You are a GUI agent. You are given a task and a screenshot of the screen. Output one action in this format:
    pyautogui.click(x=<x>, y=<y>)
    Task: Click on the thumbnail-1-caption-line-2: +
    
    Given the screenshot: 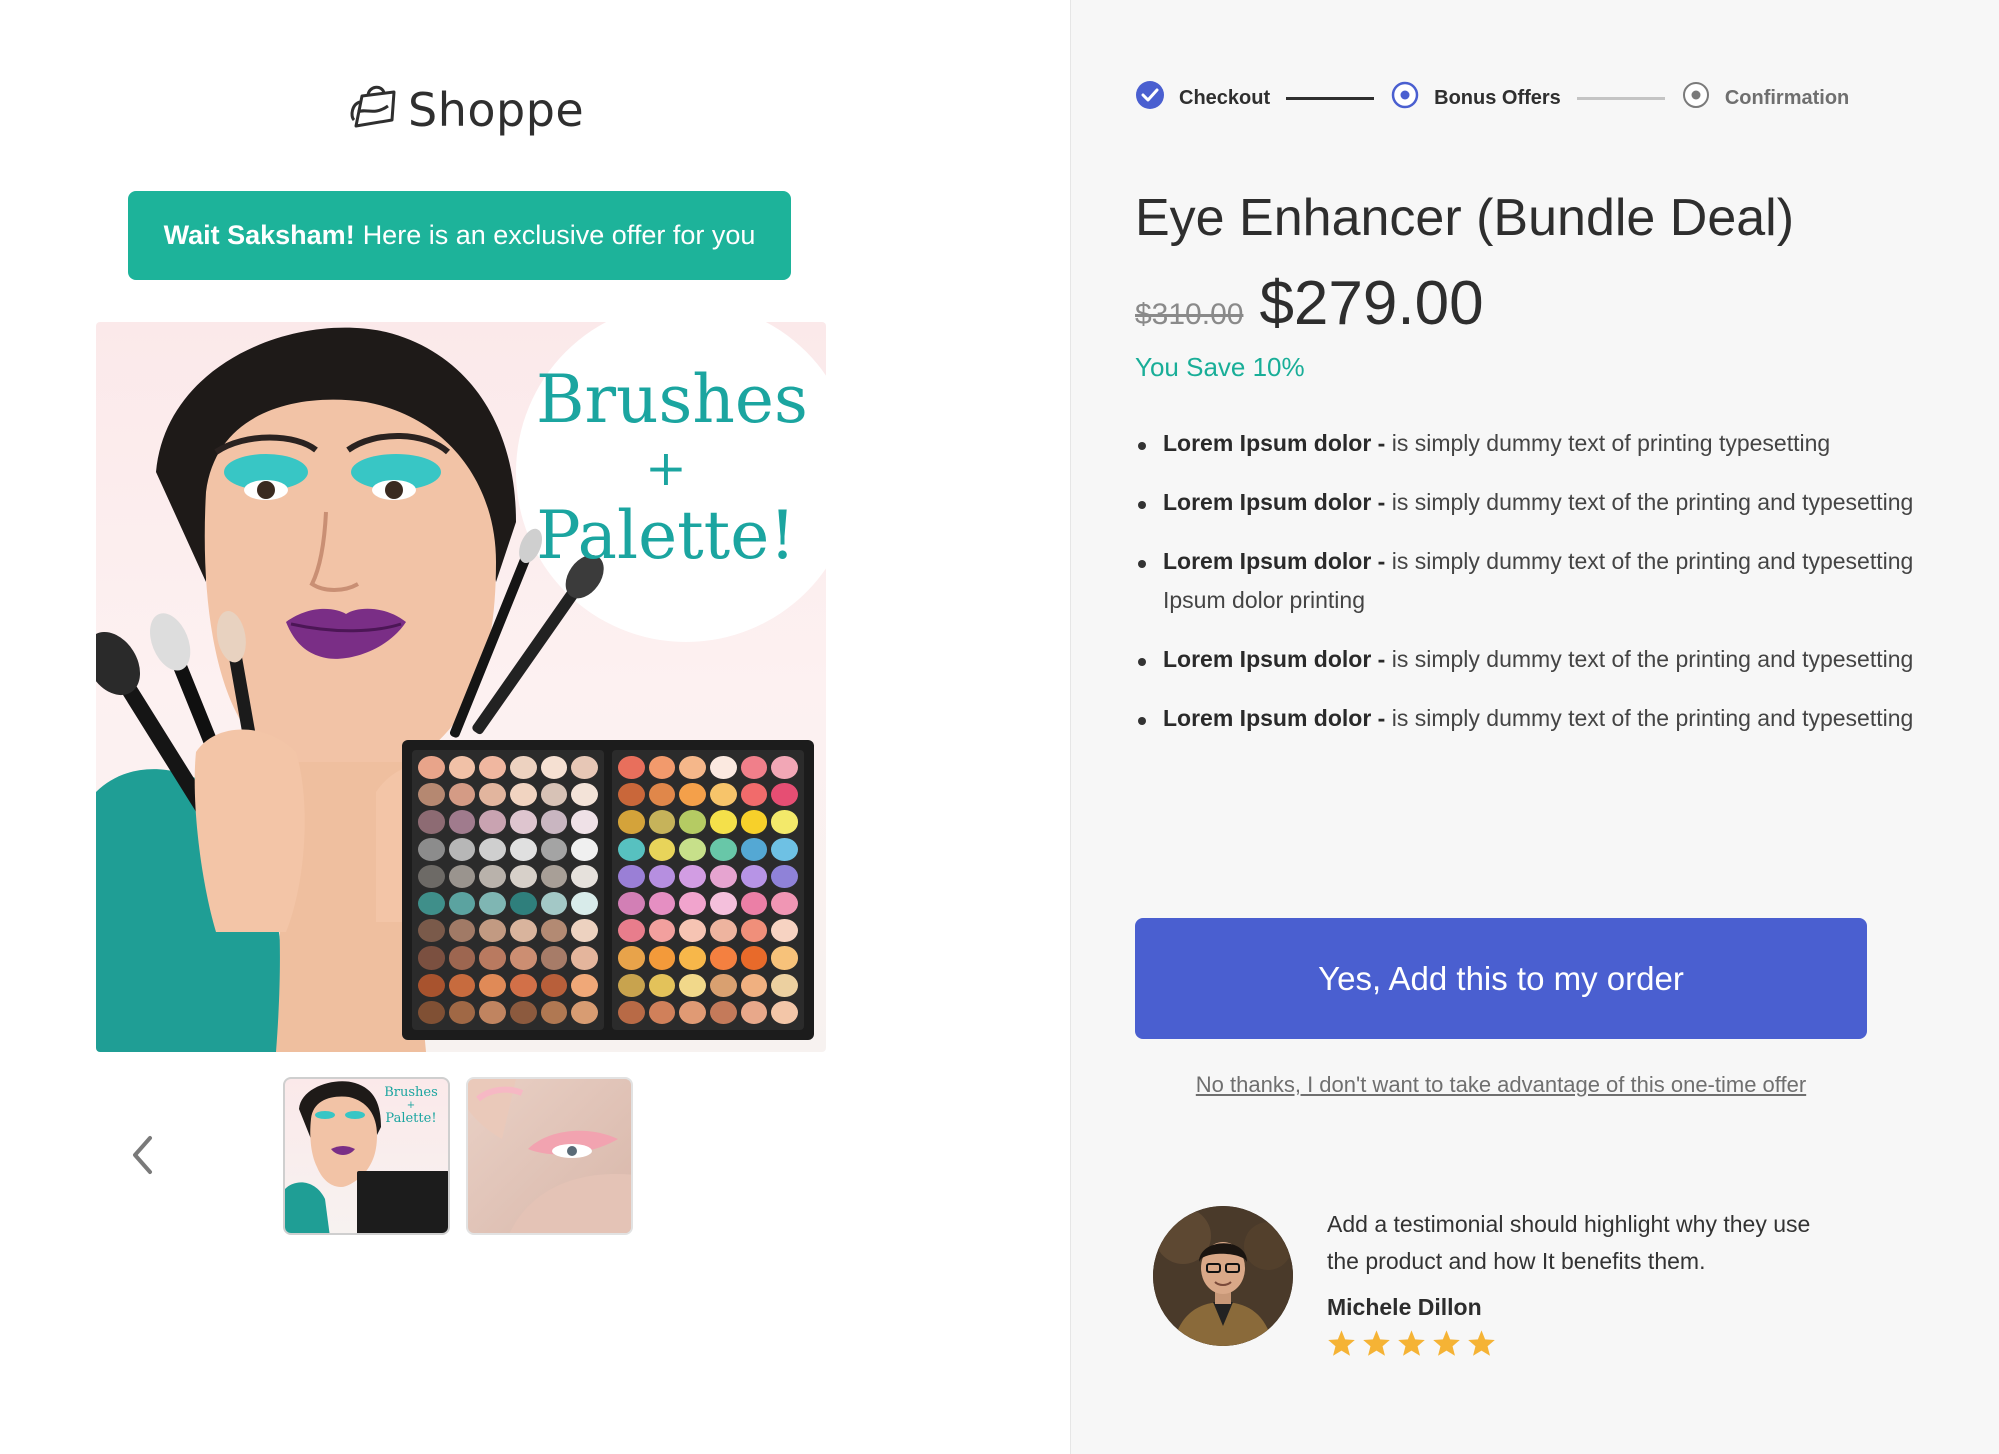 What is the action you would take?
    pyautogui.click(x=411, y=1105)
    